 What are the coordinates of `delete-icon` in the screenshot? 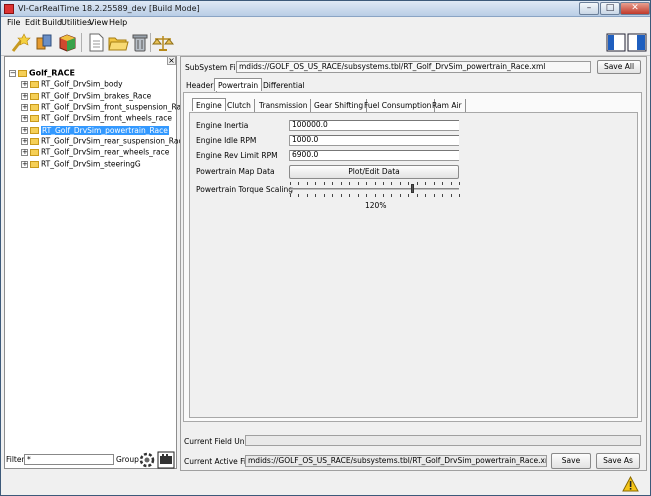 It's located at (140, 42).